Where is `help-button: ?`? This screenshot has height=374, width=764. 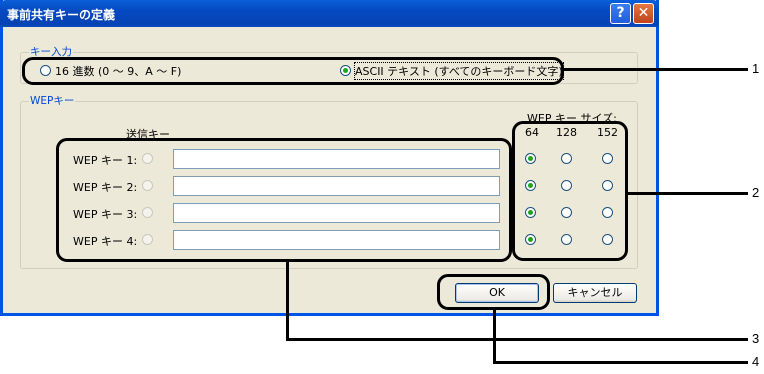
help-button: ? is located at coordinates (620, 13).